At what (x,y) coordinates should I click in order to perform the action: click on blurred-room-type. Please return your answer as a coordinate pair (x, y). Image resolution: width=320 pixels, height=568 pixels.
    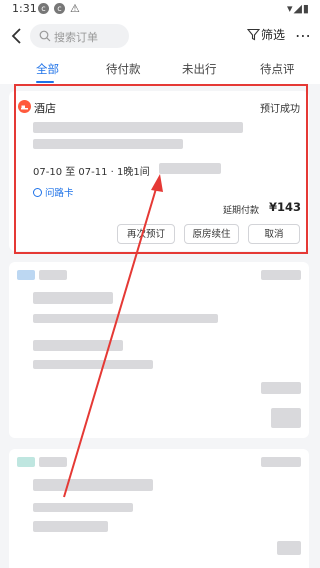
    Looking at the image, I should click on (190, 168).